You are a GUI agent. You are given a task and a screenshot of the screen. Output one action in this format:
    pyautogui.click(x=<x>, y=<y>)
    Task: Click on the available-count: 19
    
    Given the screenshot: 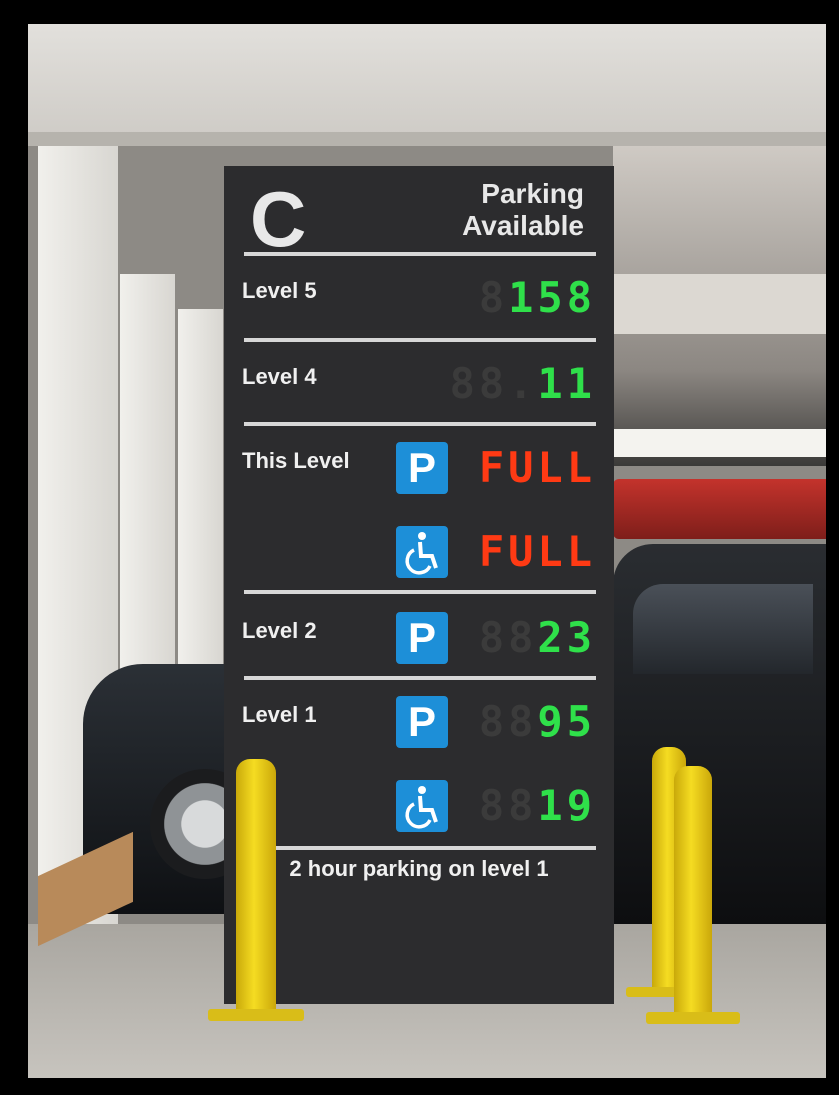 What is the action you would take?
    pyautogui.click(x=566, y=805)
    